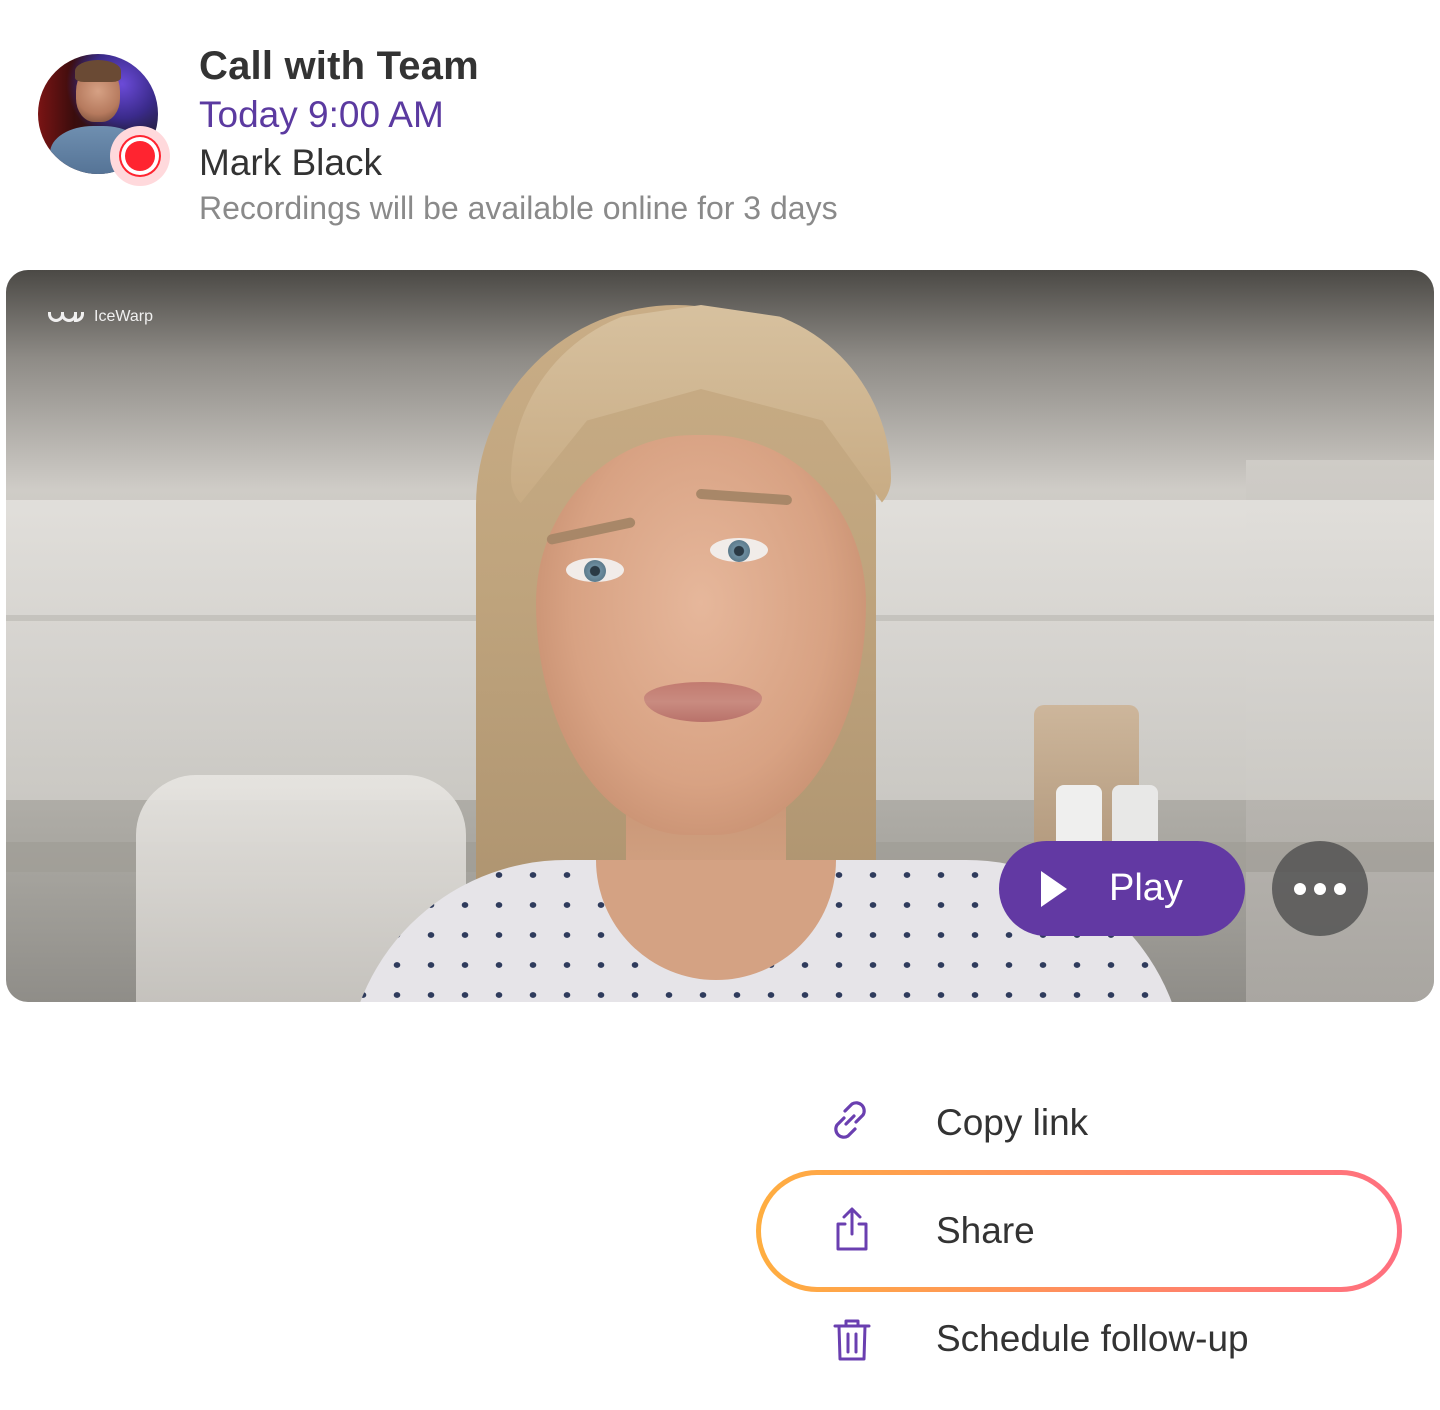  What do you see at coordinates (290, 162) in the screenshot?
I see `organizer-name: Mark Black` at bounding box center [290, 162].